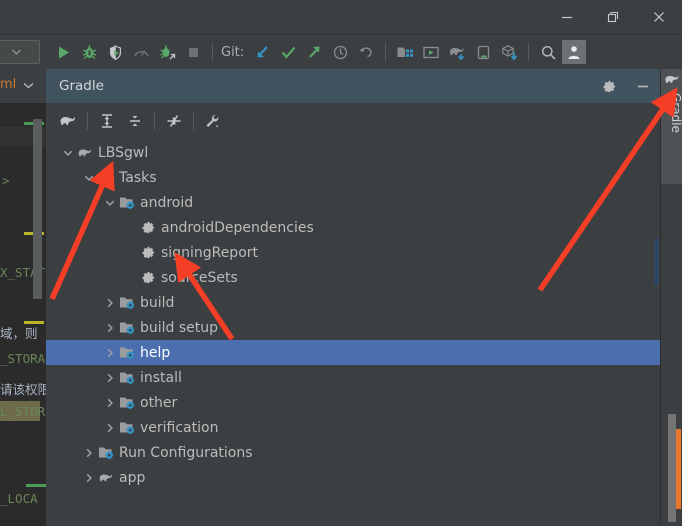 The width and height of the screenshot is (682, 526). I want to click on run-with-coverage-button, so click(115, 52).